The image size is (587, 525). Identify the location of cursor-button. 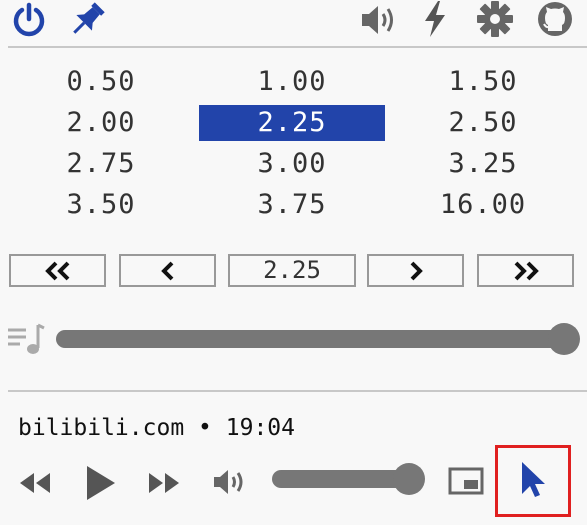
(533, 481).